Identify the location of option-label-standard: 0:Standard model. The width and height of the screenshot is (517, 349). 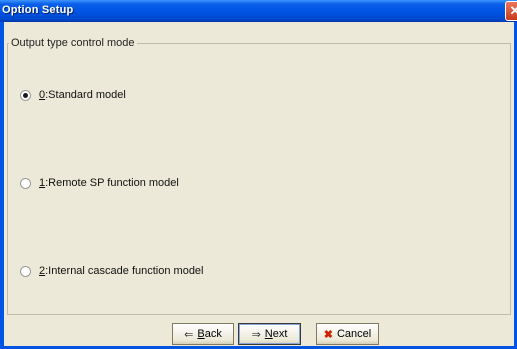
(82, 95).